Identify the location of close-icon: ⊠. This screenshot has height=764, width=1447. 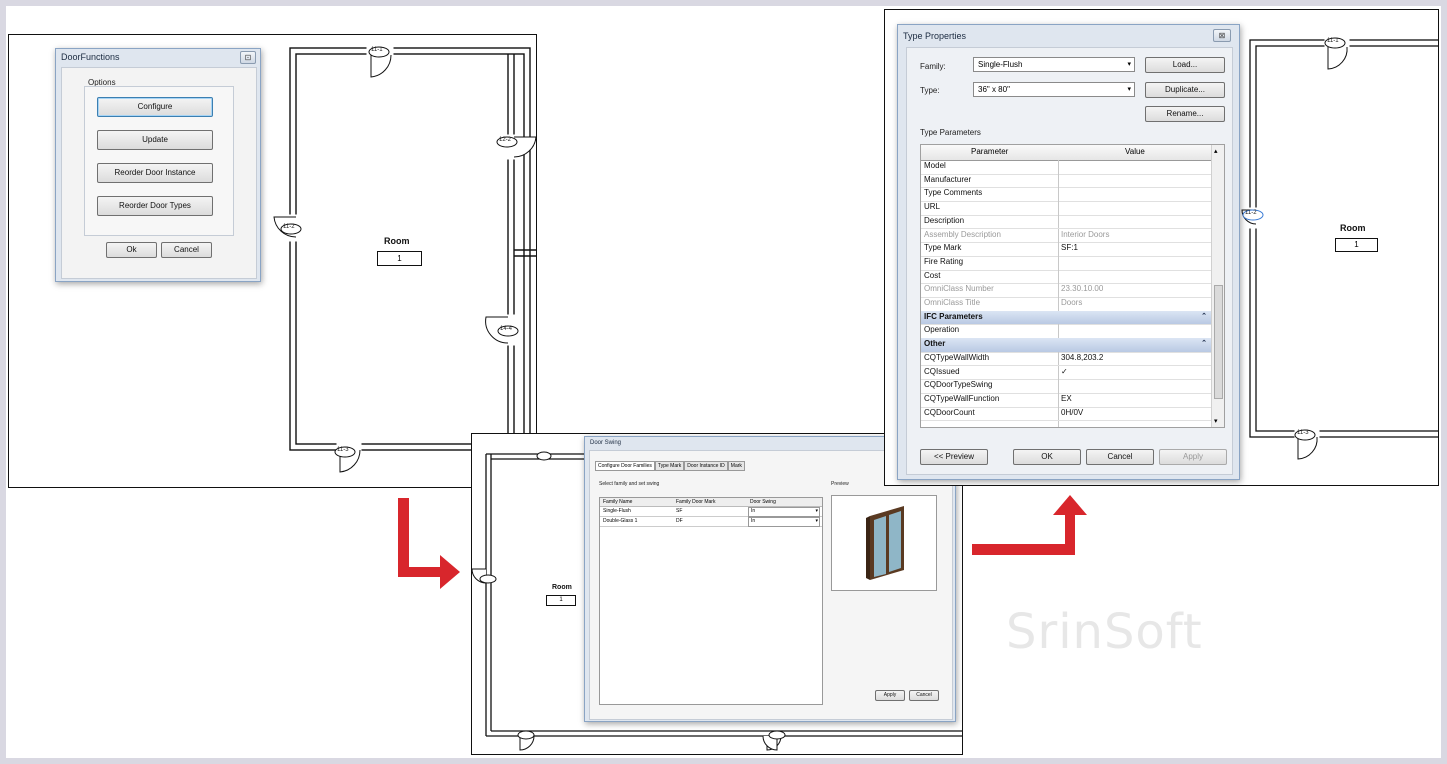
(1222, 35).